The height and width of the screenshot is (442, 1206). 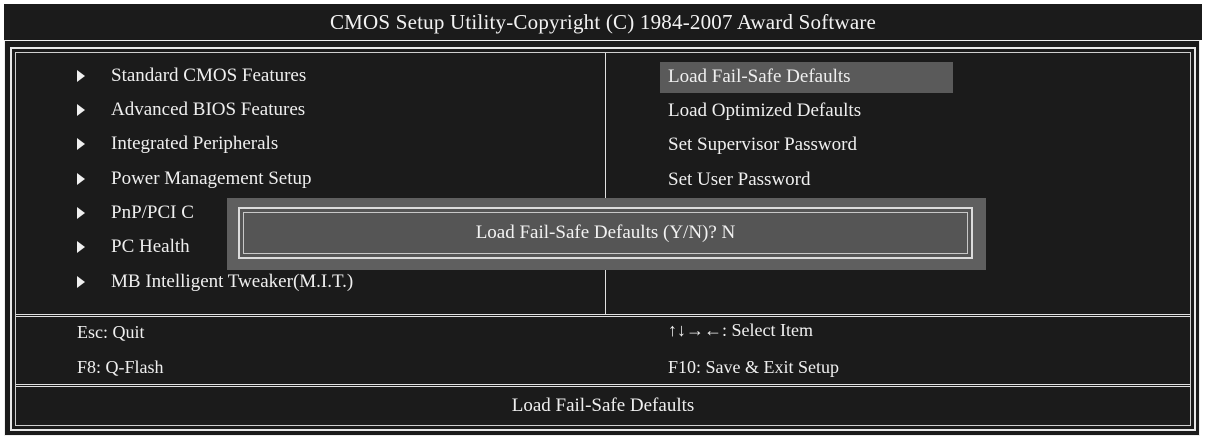 What do you see at coordinates (603, 384) in the screenshot?
I see `divider-help-status` at bounding box center [603, 384].